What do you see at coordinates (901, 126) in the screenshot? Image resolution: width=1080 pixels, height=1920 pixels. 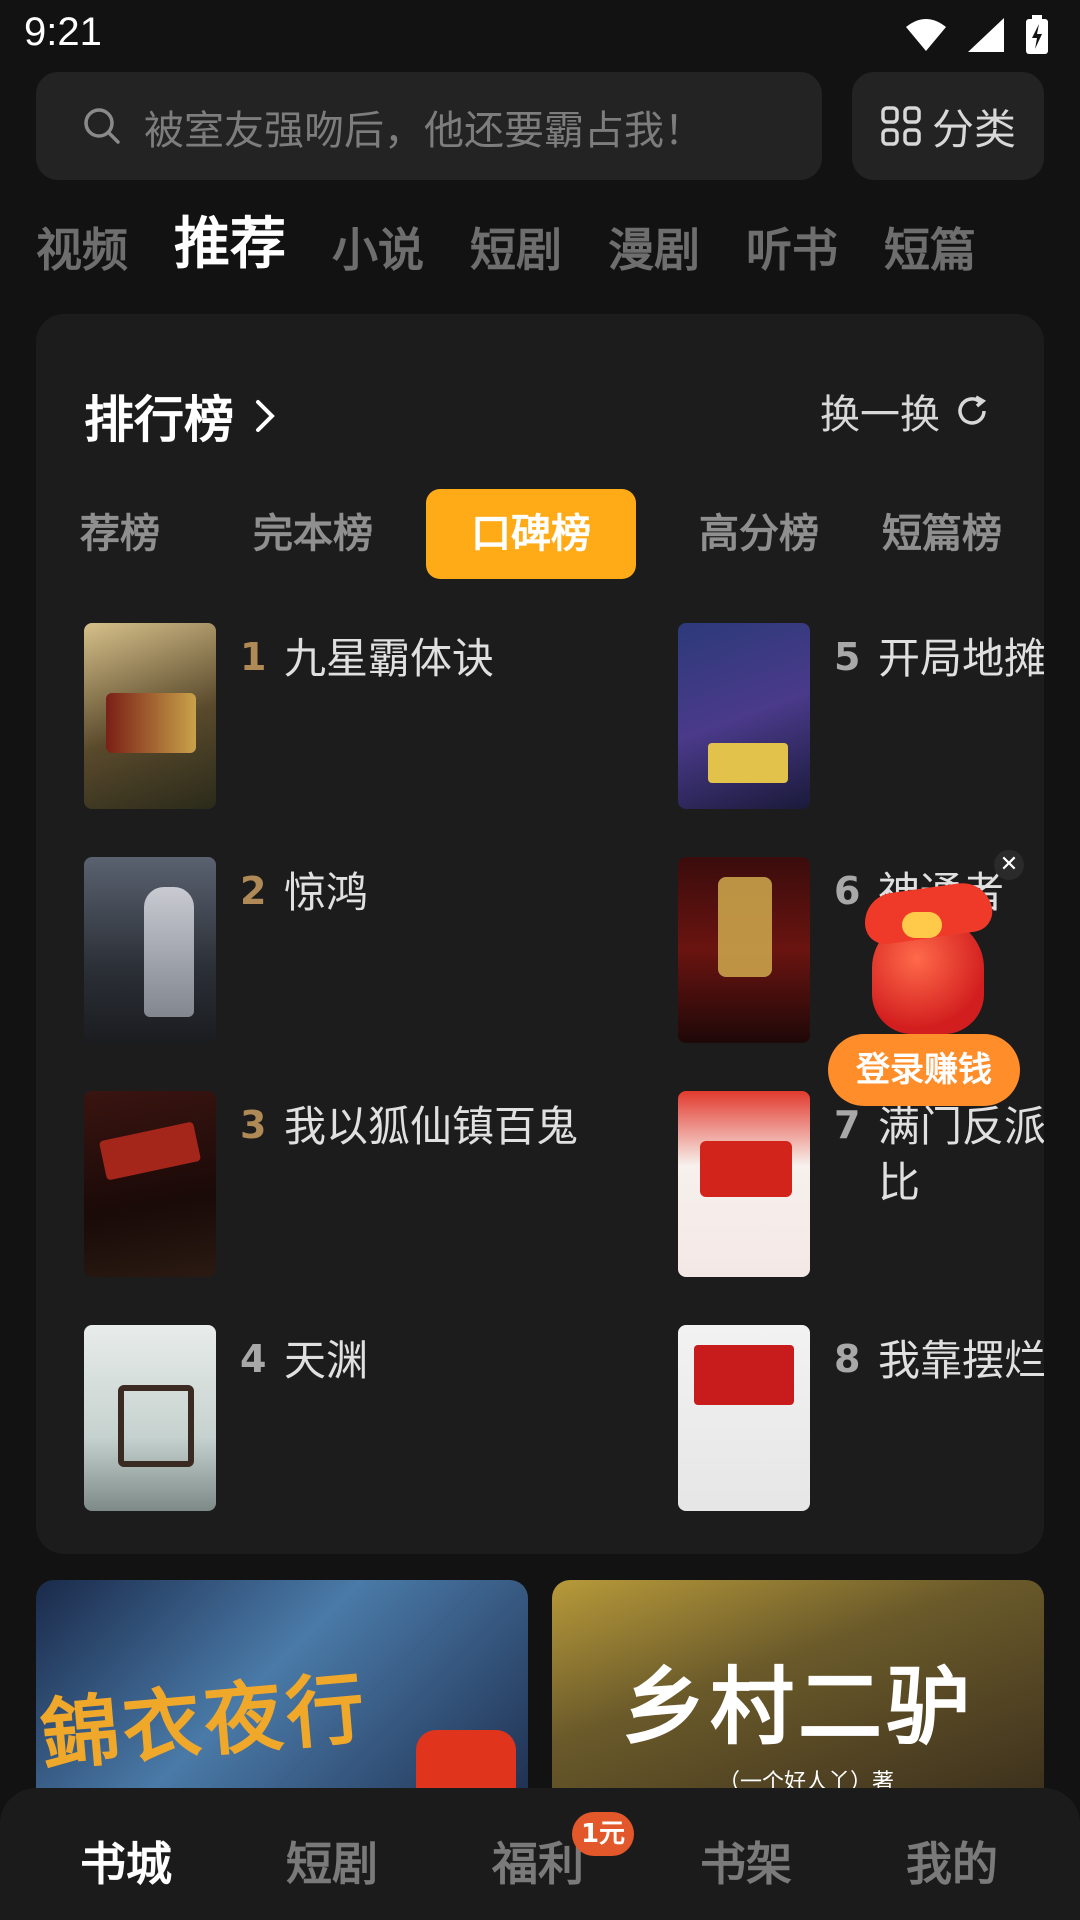 I see `grid-icon` at bounding box center [901, 126].